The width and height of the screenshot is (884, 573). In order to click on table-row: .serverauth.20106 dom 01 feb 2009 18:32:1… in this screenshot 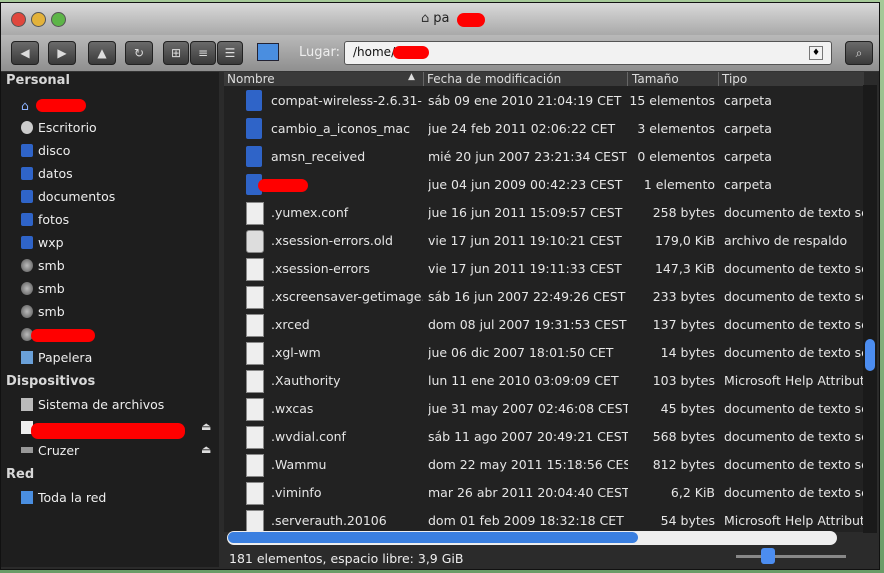, I will do `click(544, 519)`.